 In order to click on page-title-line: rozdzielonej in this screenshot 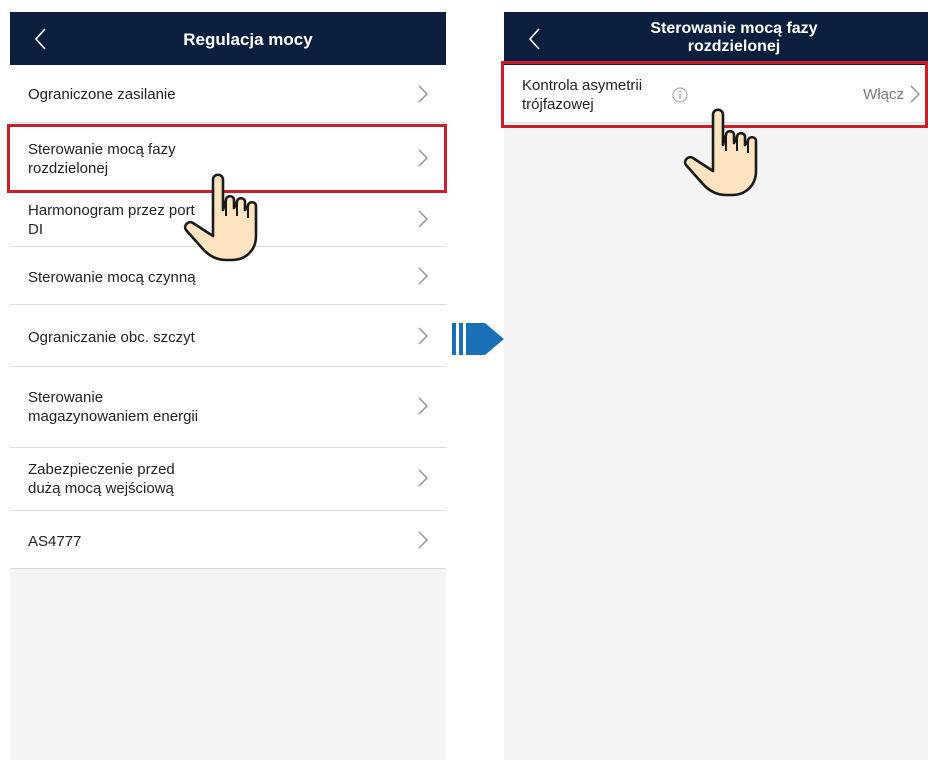, I will do `click(734, 46)`.